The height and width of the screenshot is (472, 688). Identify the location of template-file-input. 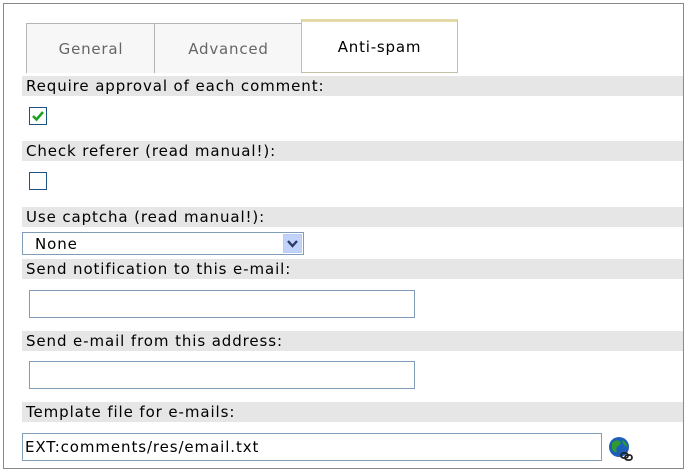
(312, 447).